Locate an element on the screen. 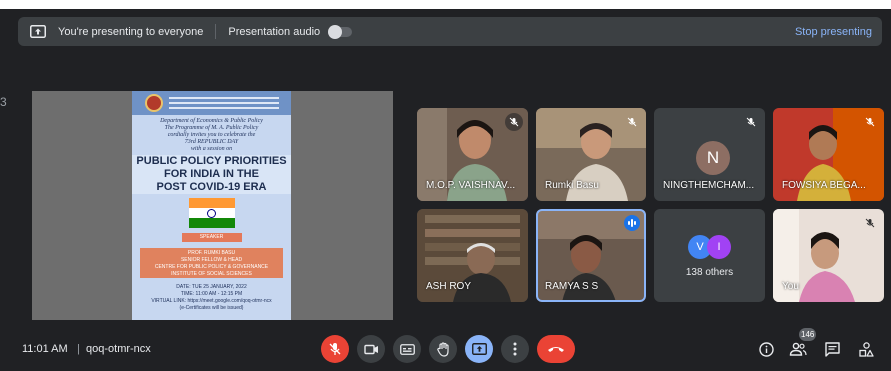 This screenshot has width=891, height=371. people-button is located at coordinates (798, 349).